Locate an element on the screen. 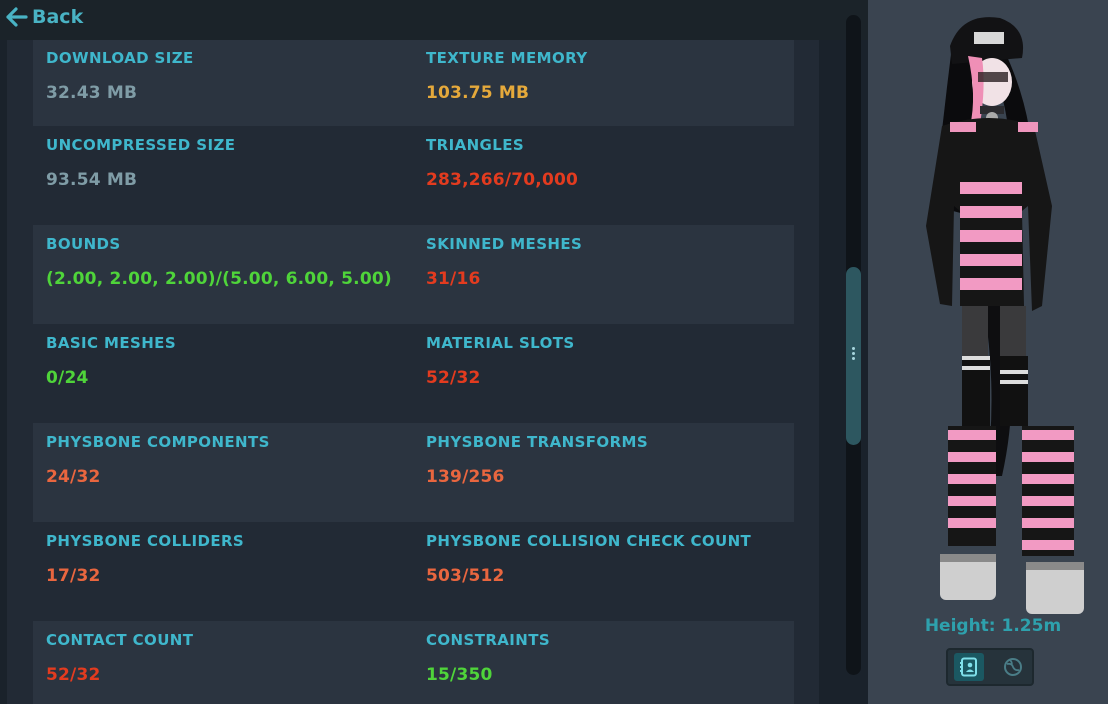 The height and width of the screenshot is (704, 1108). back-label: Back is located at coordinates (58, 17).